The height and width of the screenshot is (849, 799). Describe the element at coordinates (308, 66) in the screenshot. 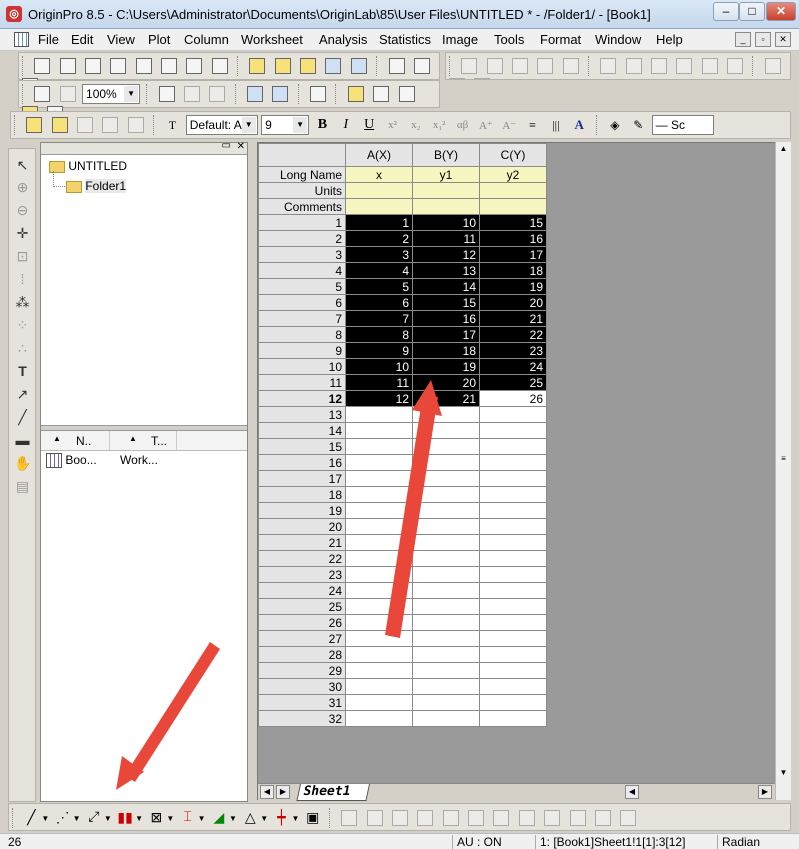

I see `open-excel-icon` at that location.